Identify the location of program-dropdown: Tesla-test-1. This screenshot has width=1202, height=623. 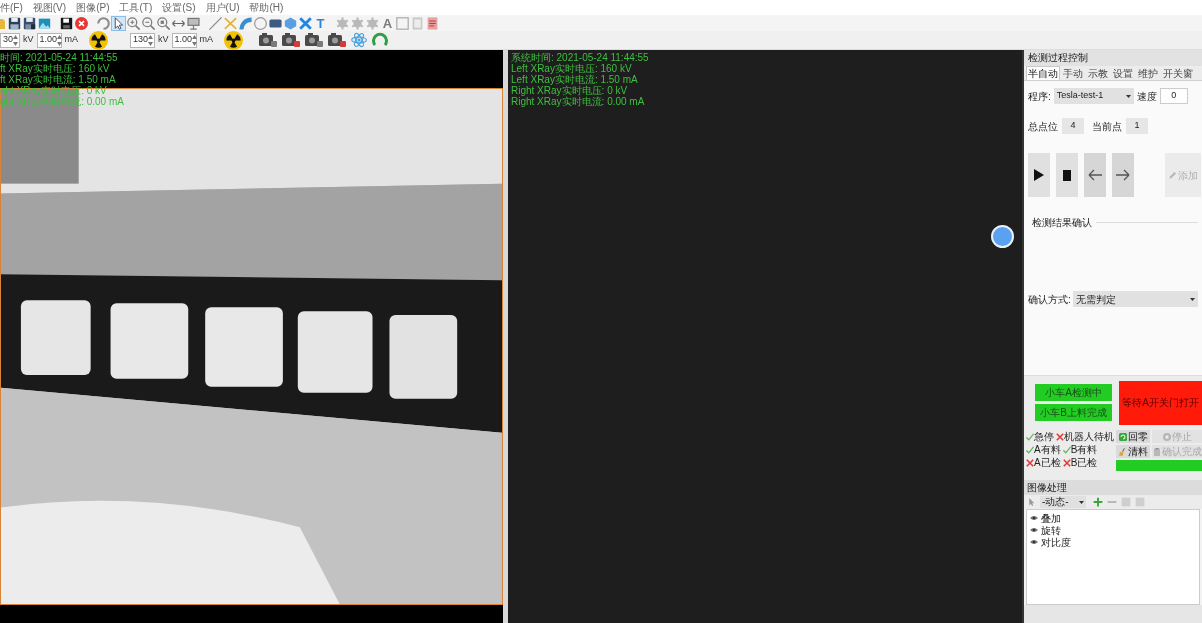
(1093, 96).